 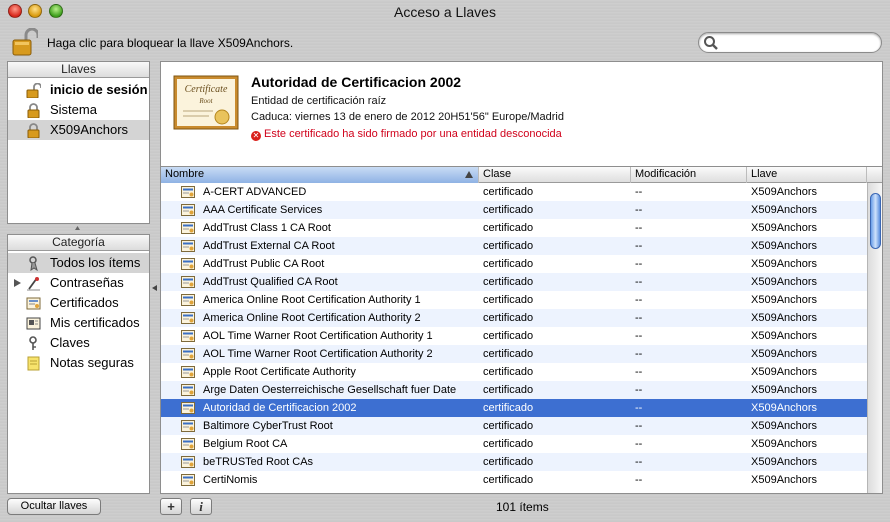 What do you see at coordinates (270, 282) in the screenshot?
I see `cell-name: AddTrust Qualified CA Root` at bounding box center [270, 282].